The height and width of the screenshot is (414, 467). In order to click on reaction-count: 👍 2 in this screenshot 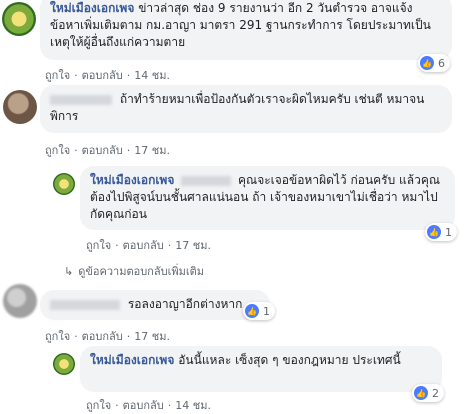, I will do `click(428, 393)`.